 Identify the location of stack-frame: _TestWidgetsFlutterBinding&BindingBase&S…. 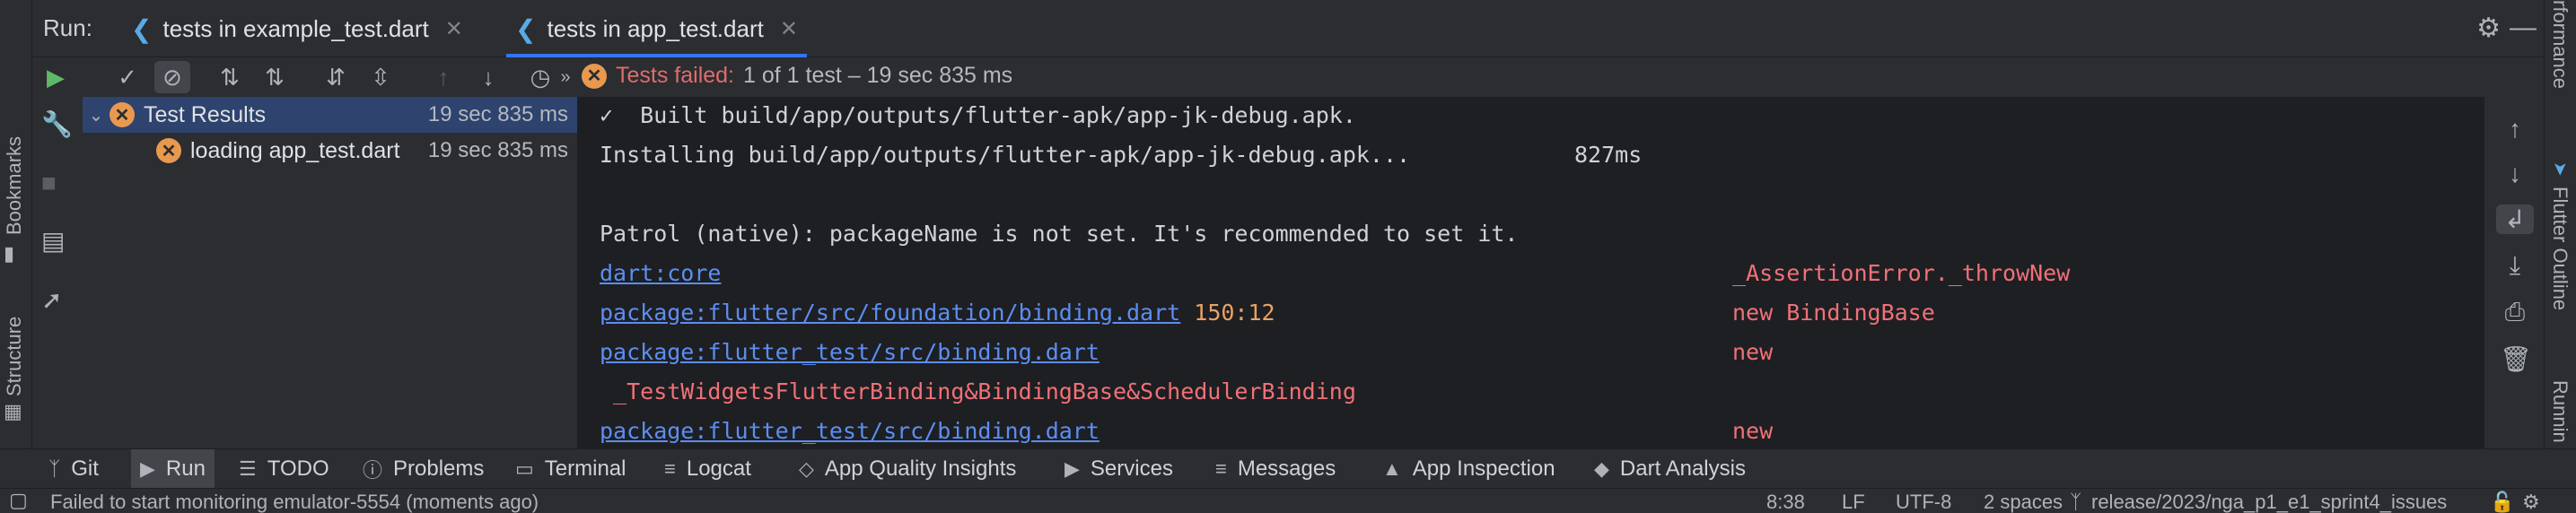
(978, 391).